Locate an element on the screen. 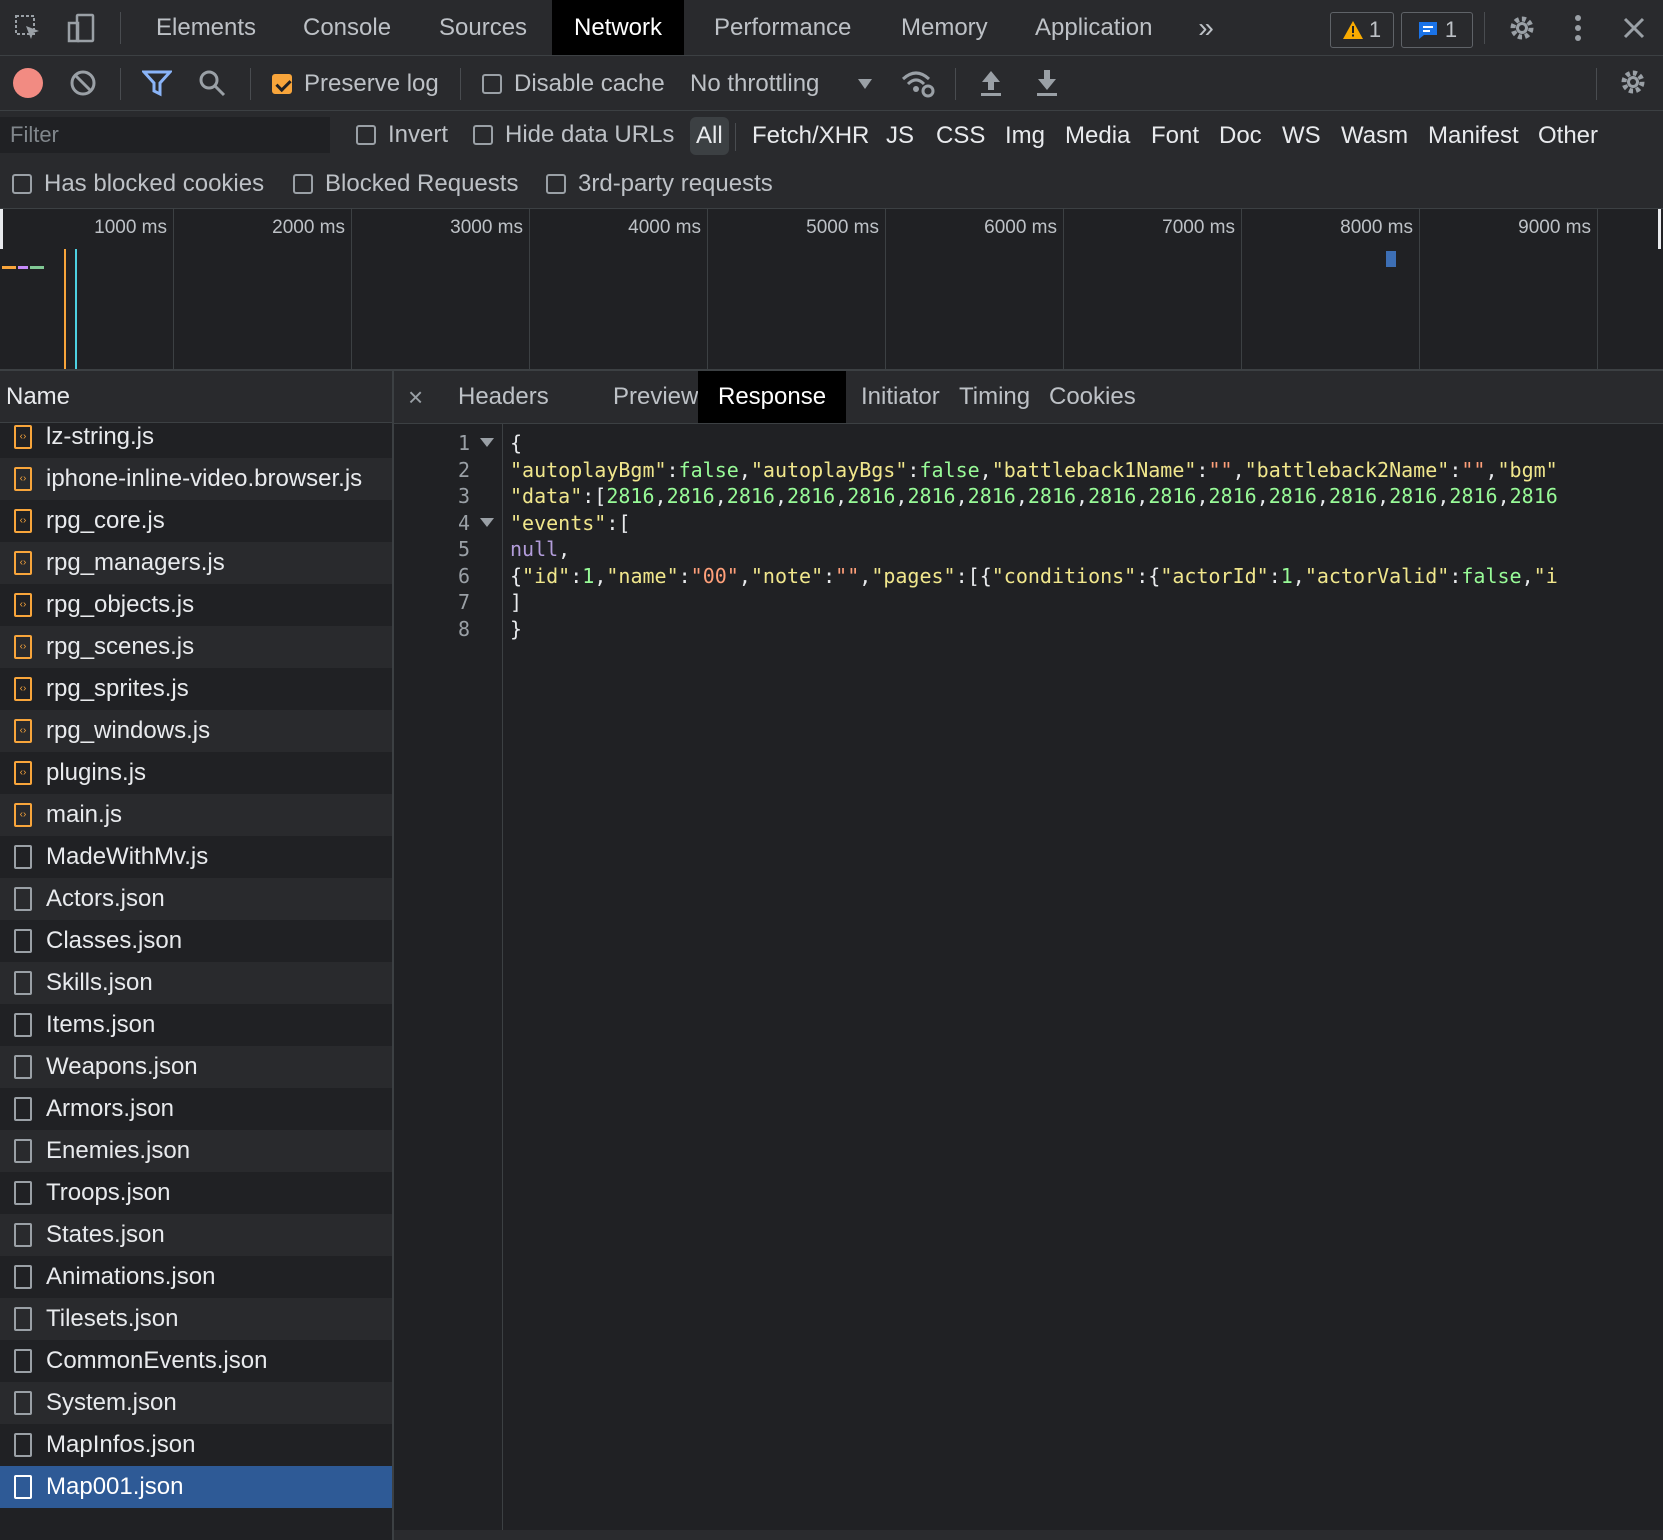 The height and width of the screenshot is (1540, 1663). invert-check is located at coordinates (366, 135).